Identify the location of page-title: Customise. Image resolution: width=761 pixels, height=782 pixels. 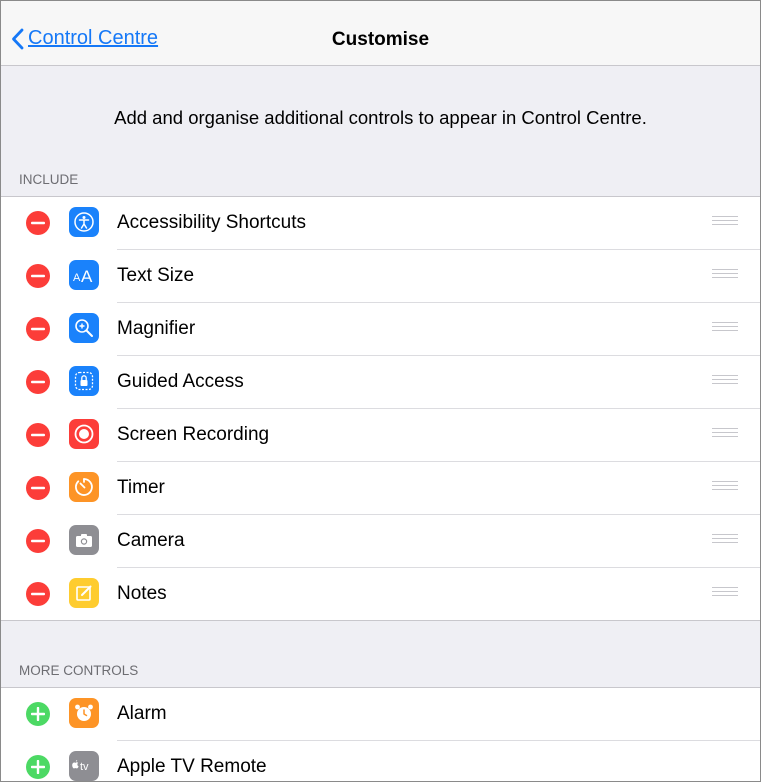
(380, 39).